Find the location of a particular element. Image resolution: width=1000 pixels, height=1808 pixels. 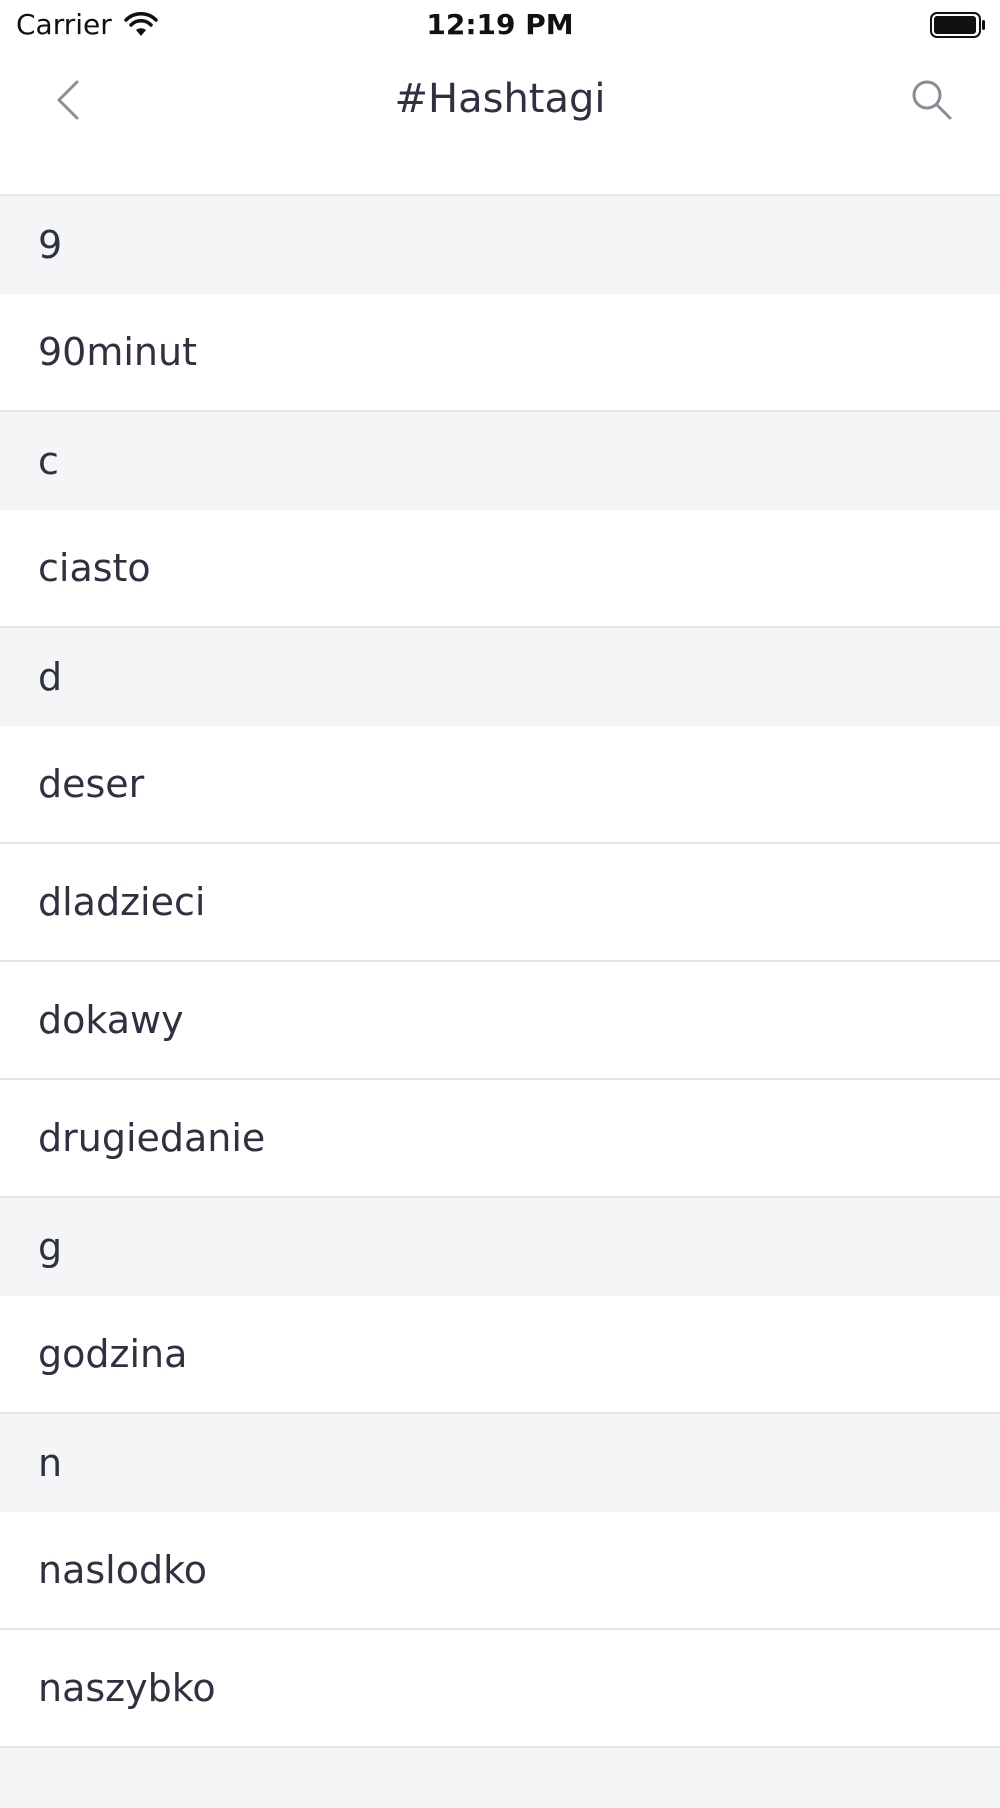

section-header: g is located at coordinates (500, 1247).